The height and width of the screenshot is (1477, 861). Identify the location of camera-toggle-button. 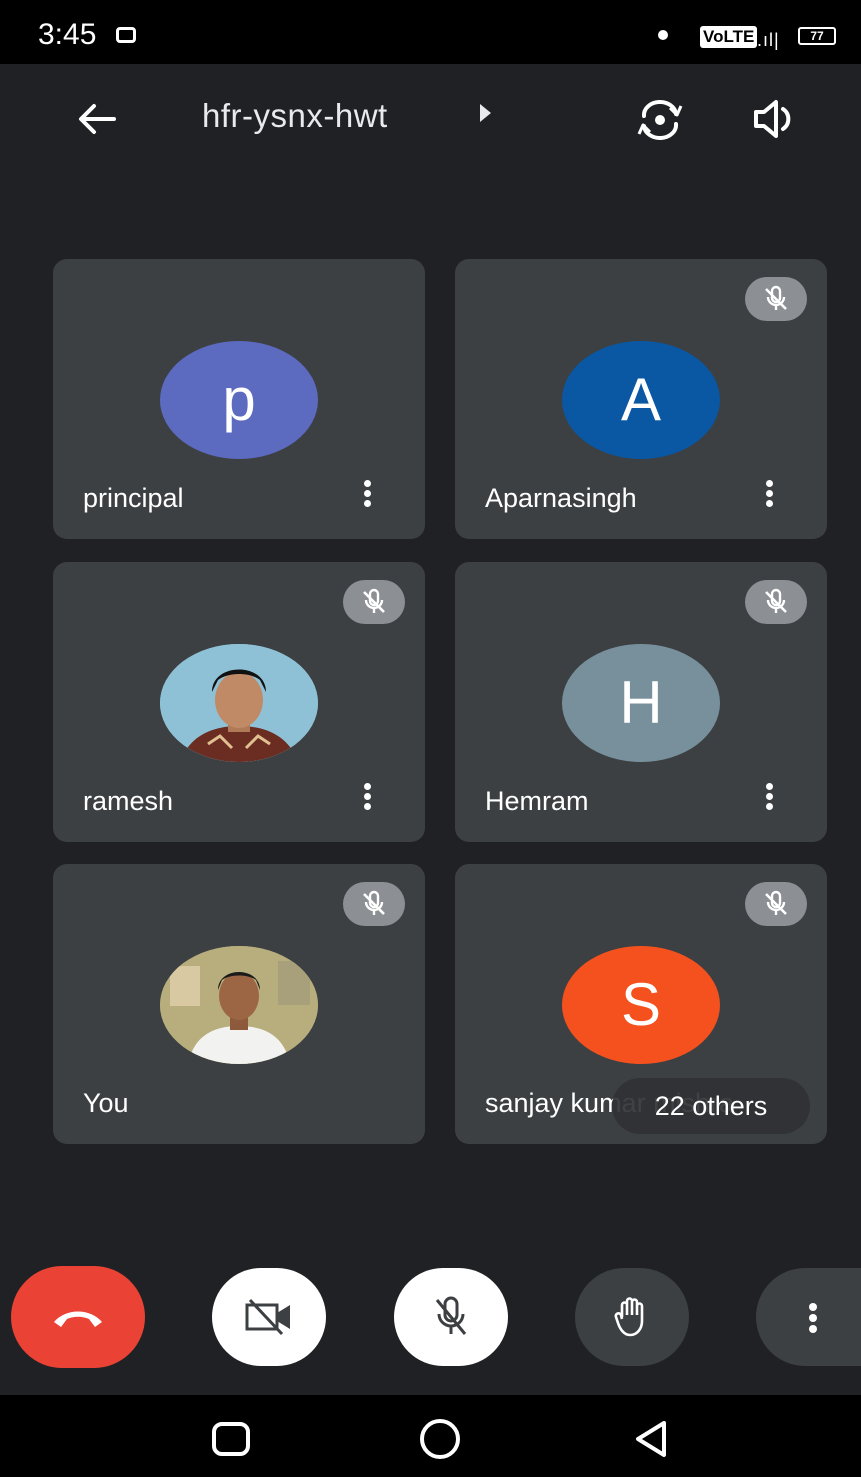
(269, 1317).